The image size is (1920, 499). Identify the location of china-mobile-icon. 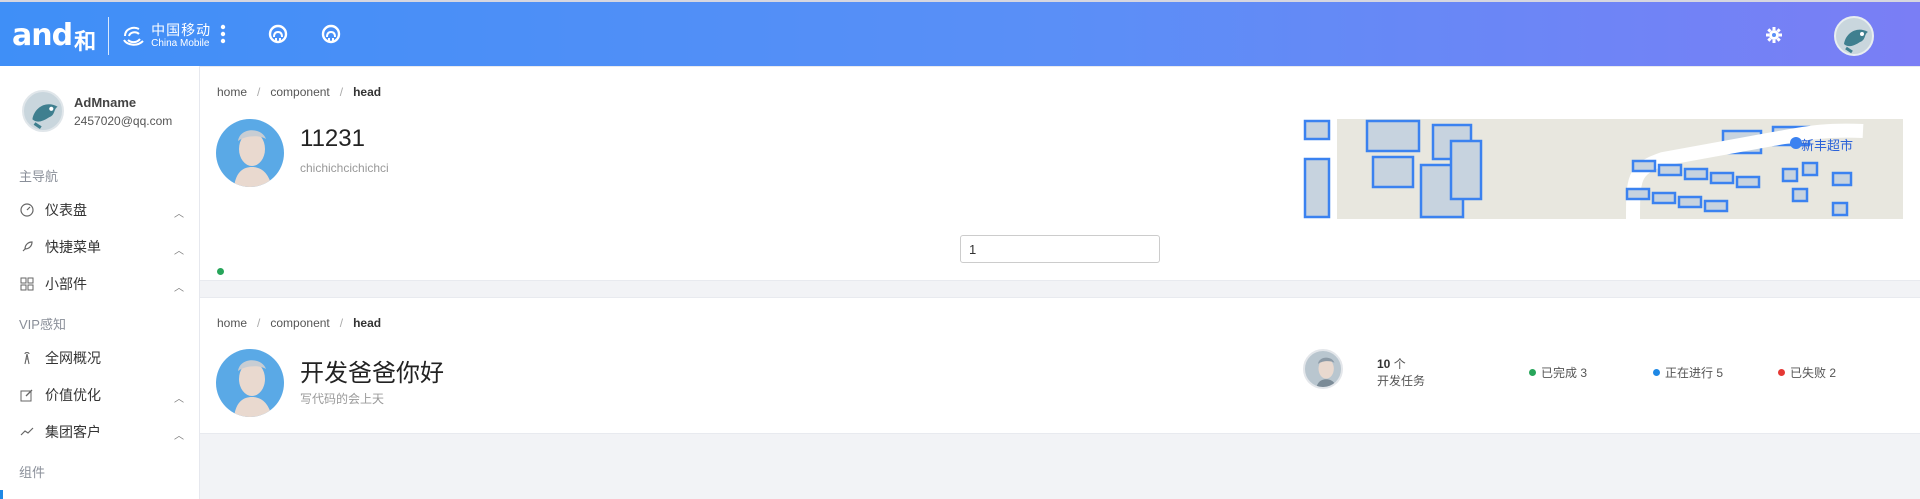
(133, 36).